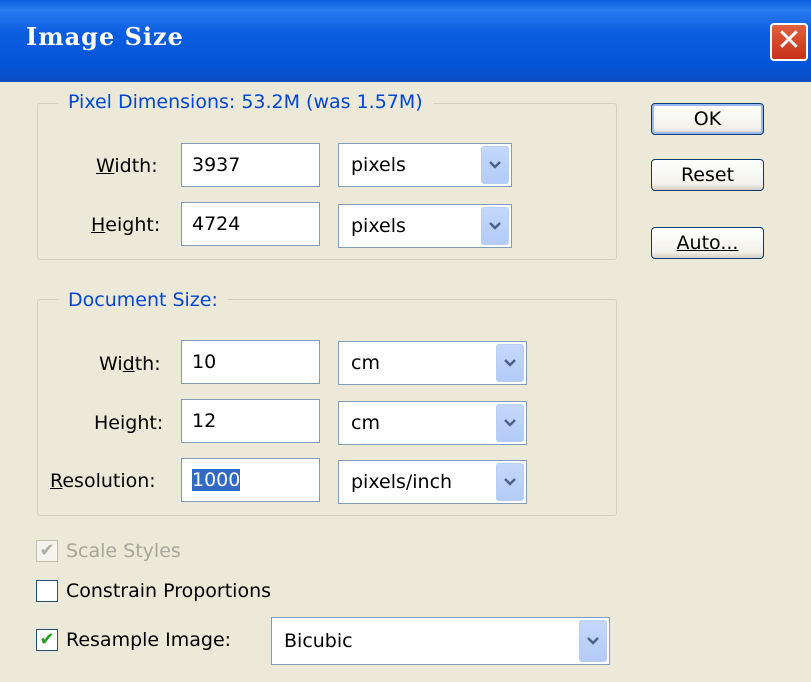 This screenshot has width=811, height=682. Describe the element at coordinates (131, 423) in the screenshot. I see `underline-g: g` at that location.